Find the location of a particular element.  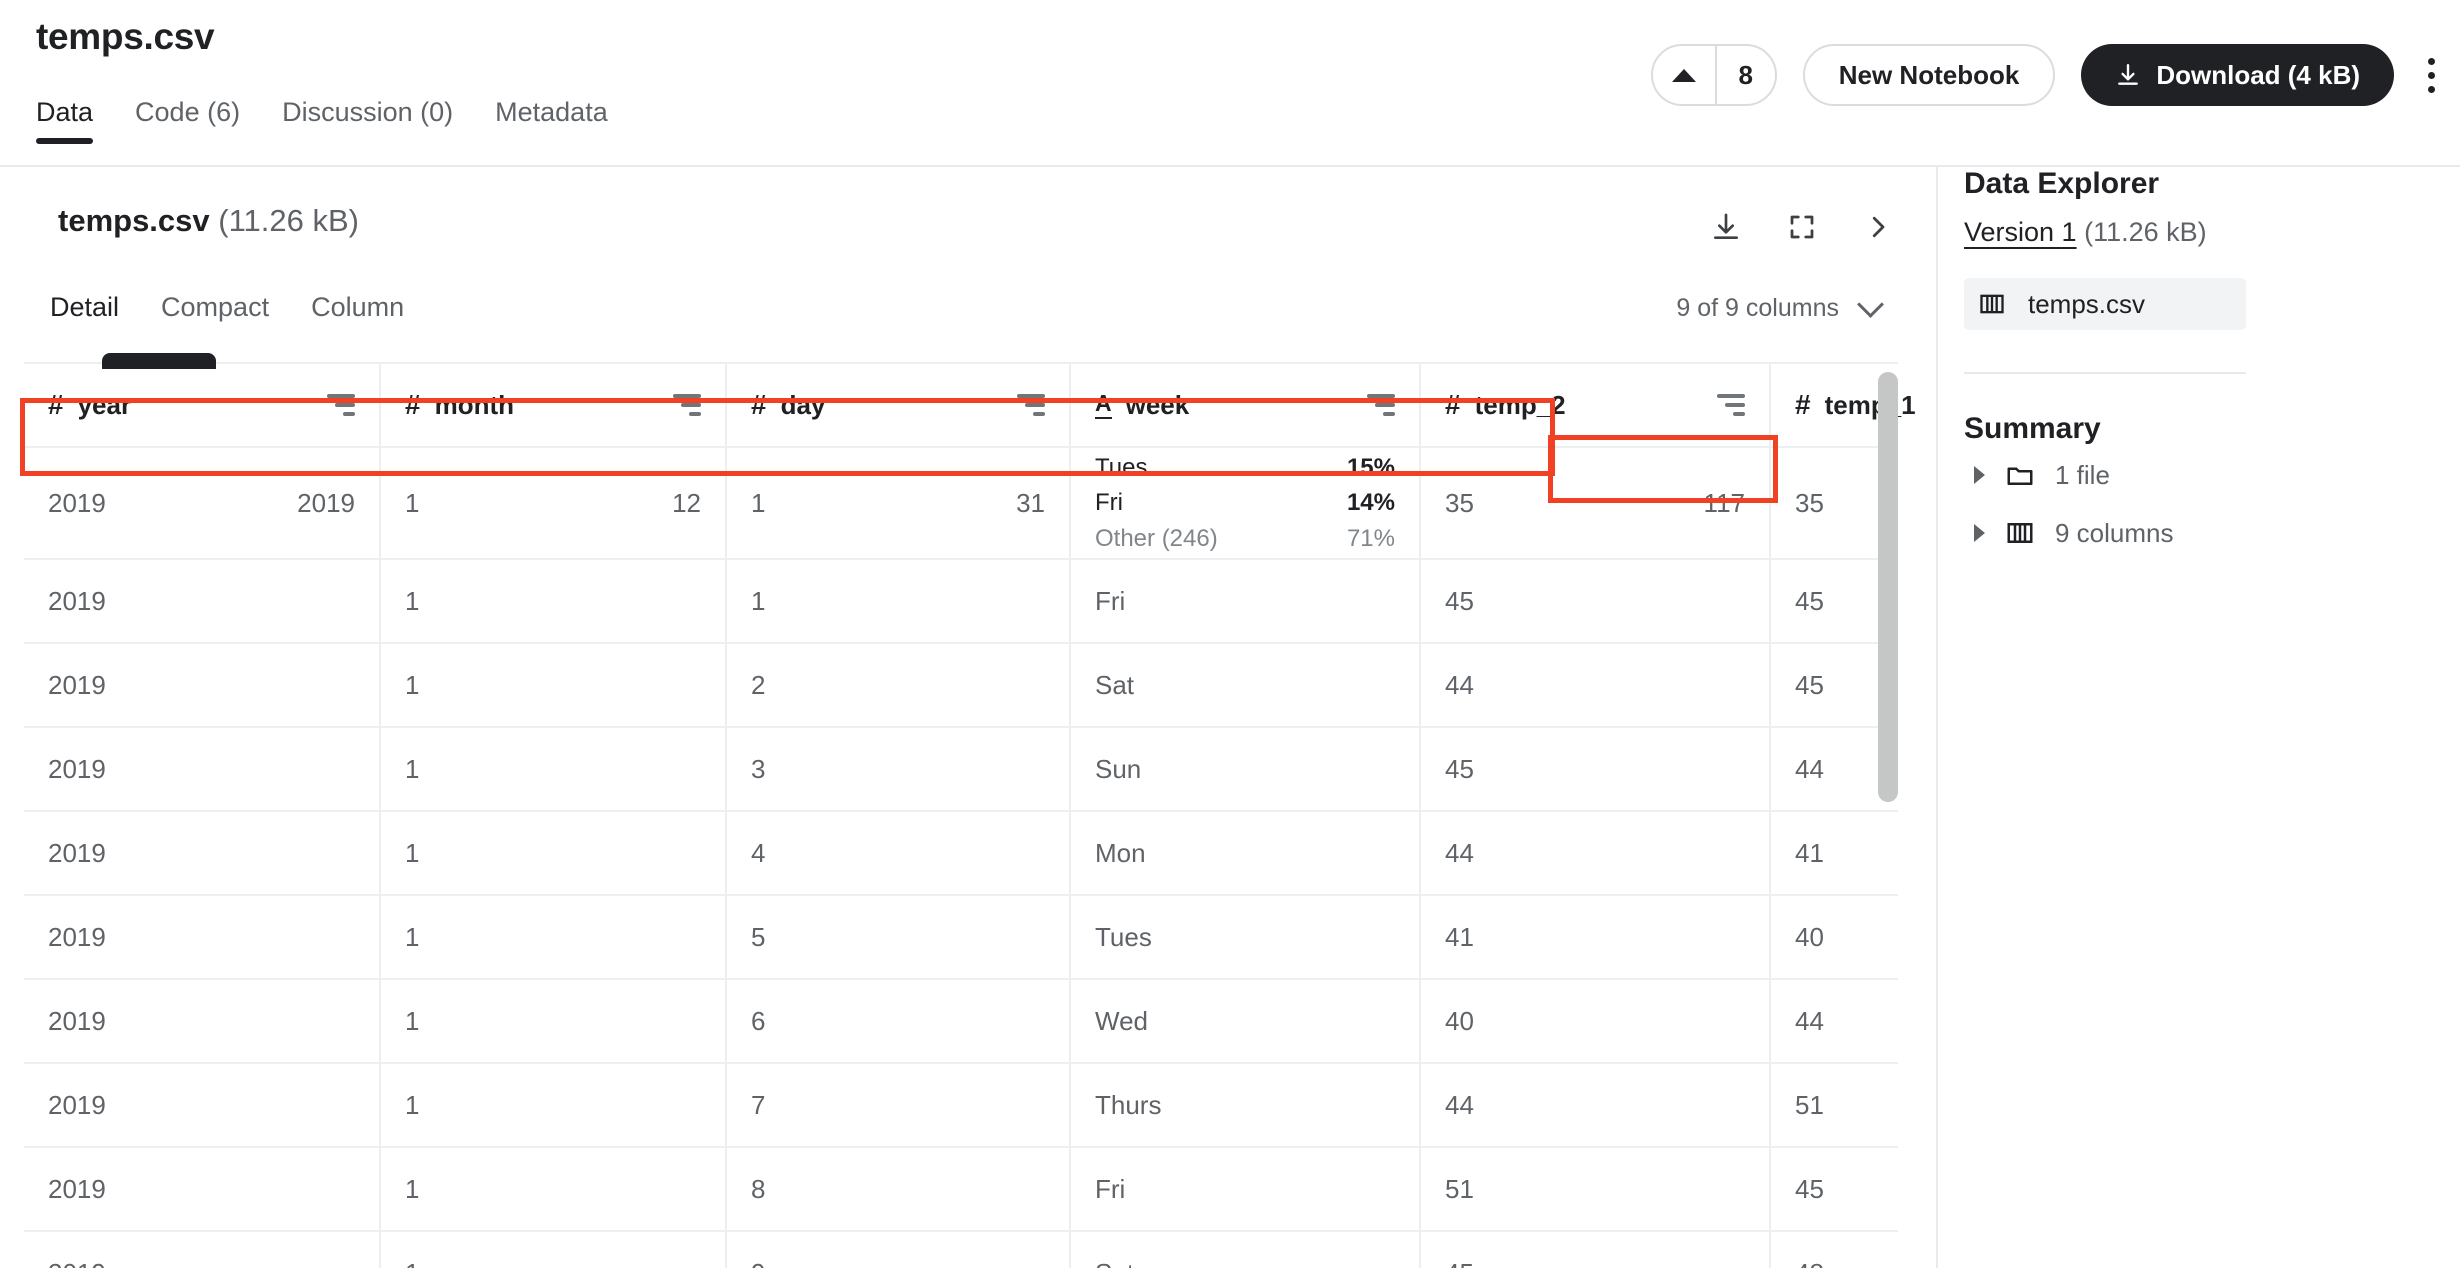

column-selector: 9 of 9 columns is located at coordinates (1780, 306).